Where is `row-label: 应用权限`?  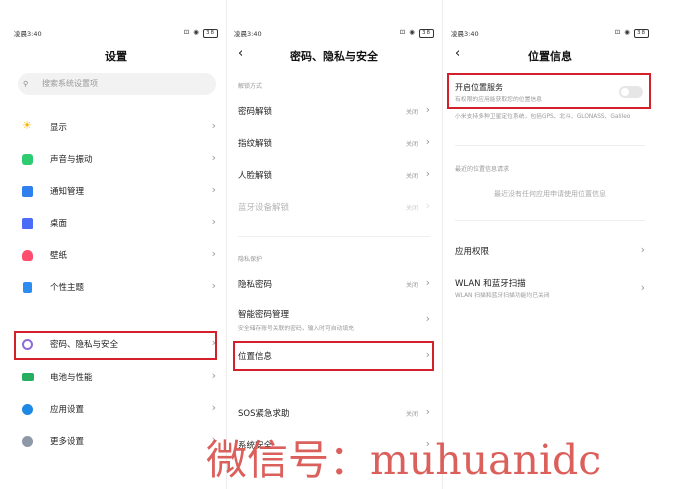
row-label: 应用权限 is located at coordinates (472, 252).